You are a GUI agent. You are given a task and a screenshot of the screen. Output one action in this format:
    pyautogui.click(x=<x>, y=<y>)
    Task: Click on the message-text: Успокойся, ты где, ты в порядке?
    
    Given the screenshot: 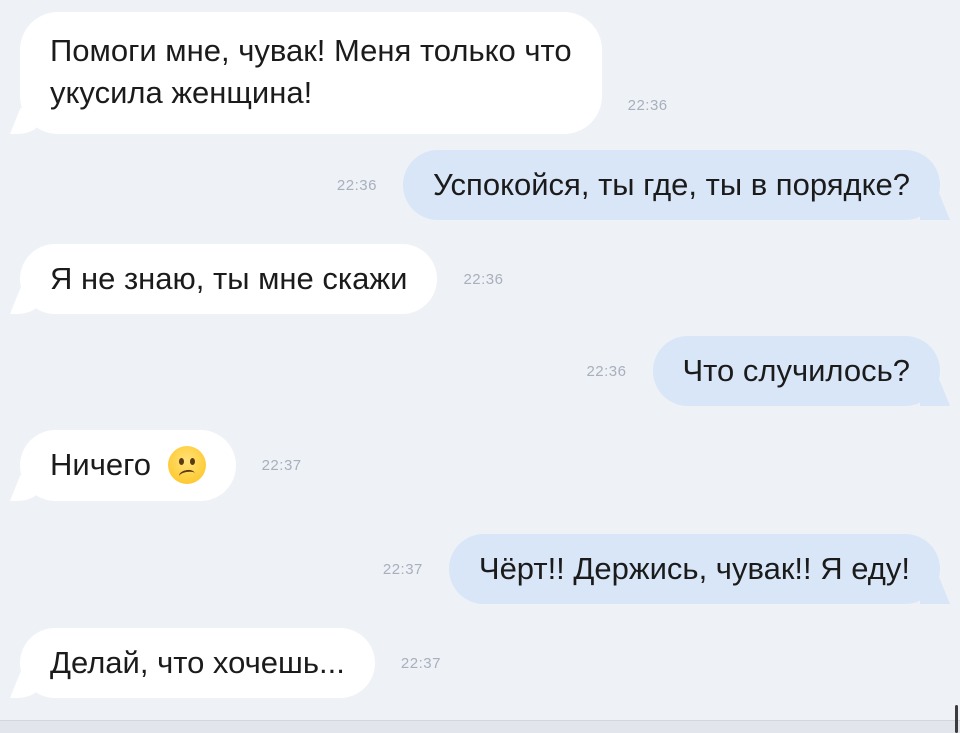 What is the action you would take?
    pyautogui.click(x=671, y=184)
    